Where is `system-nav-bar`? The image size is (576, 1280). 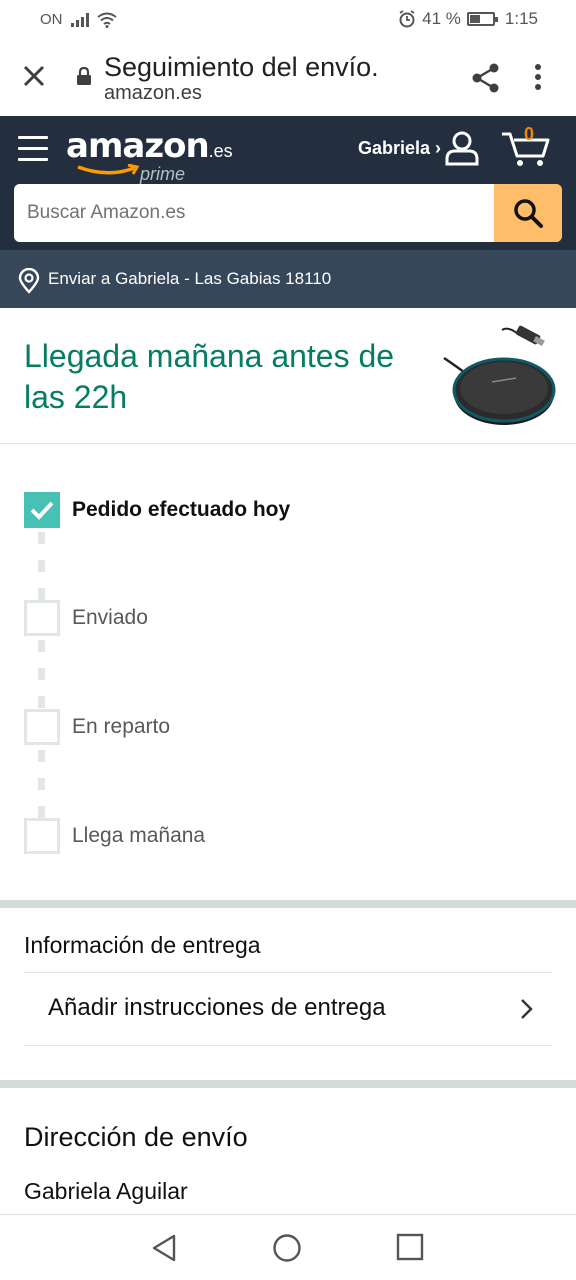 system-nav-bar is located at coordinates (288, 1247).